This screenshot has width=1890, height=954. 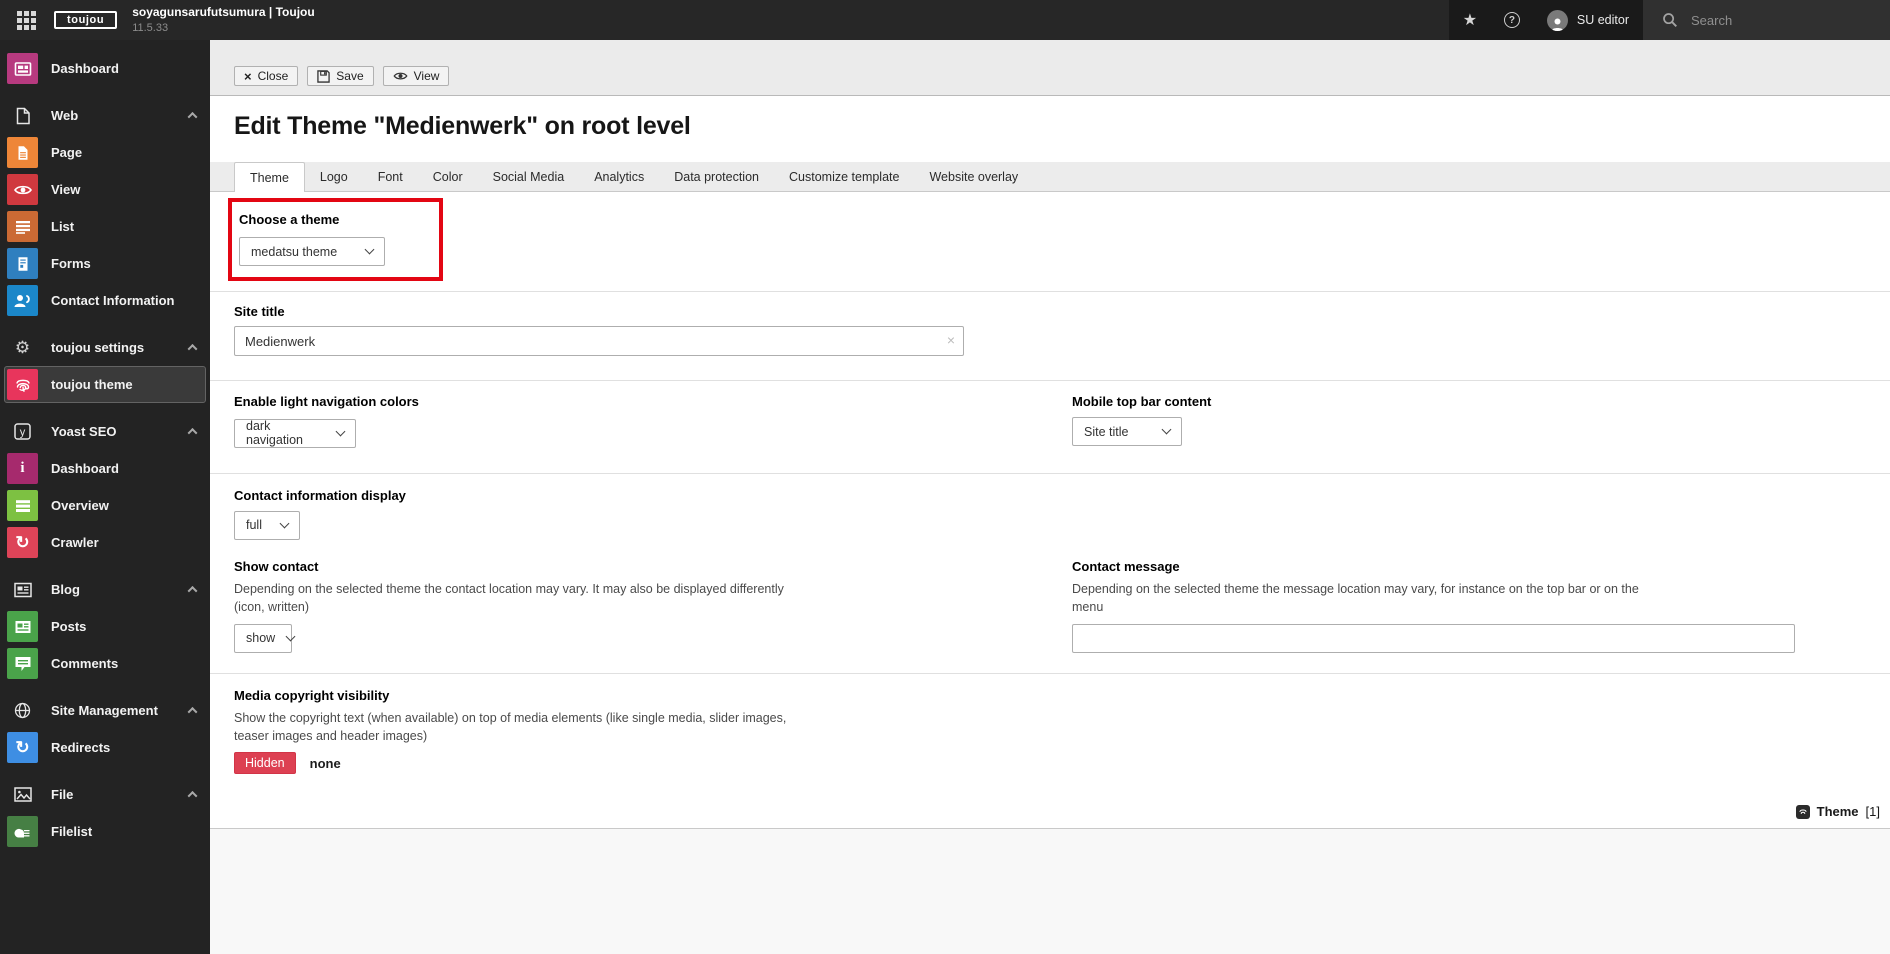 I want to click on tab-website-overlay: Website overlay, so click(x=973, y=176).